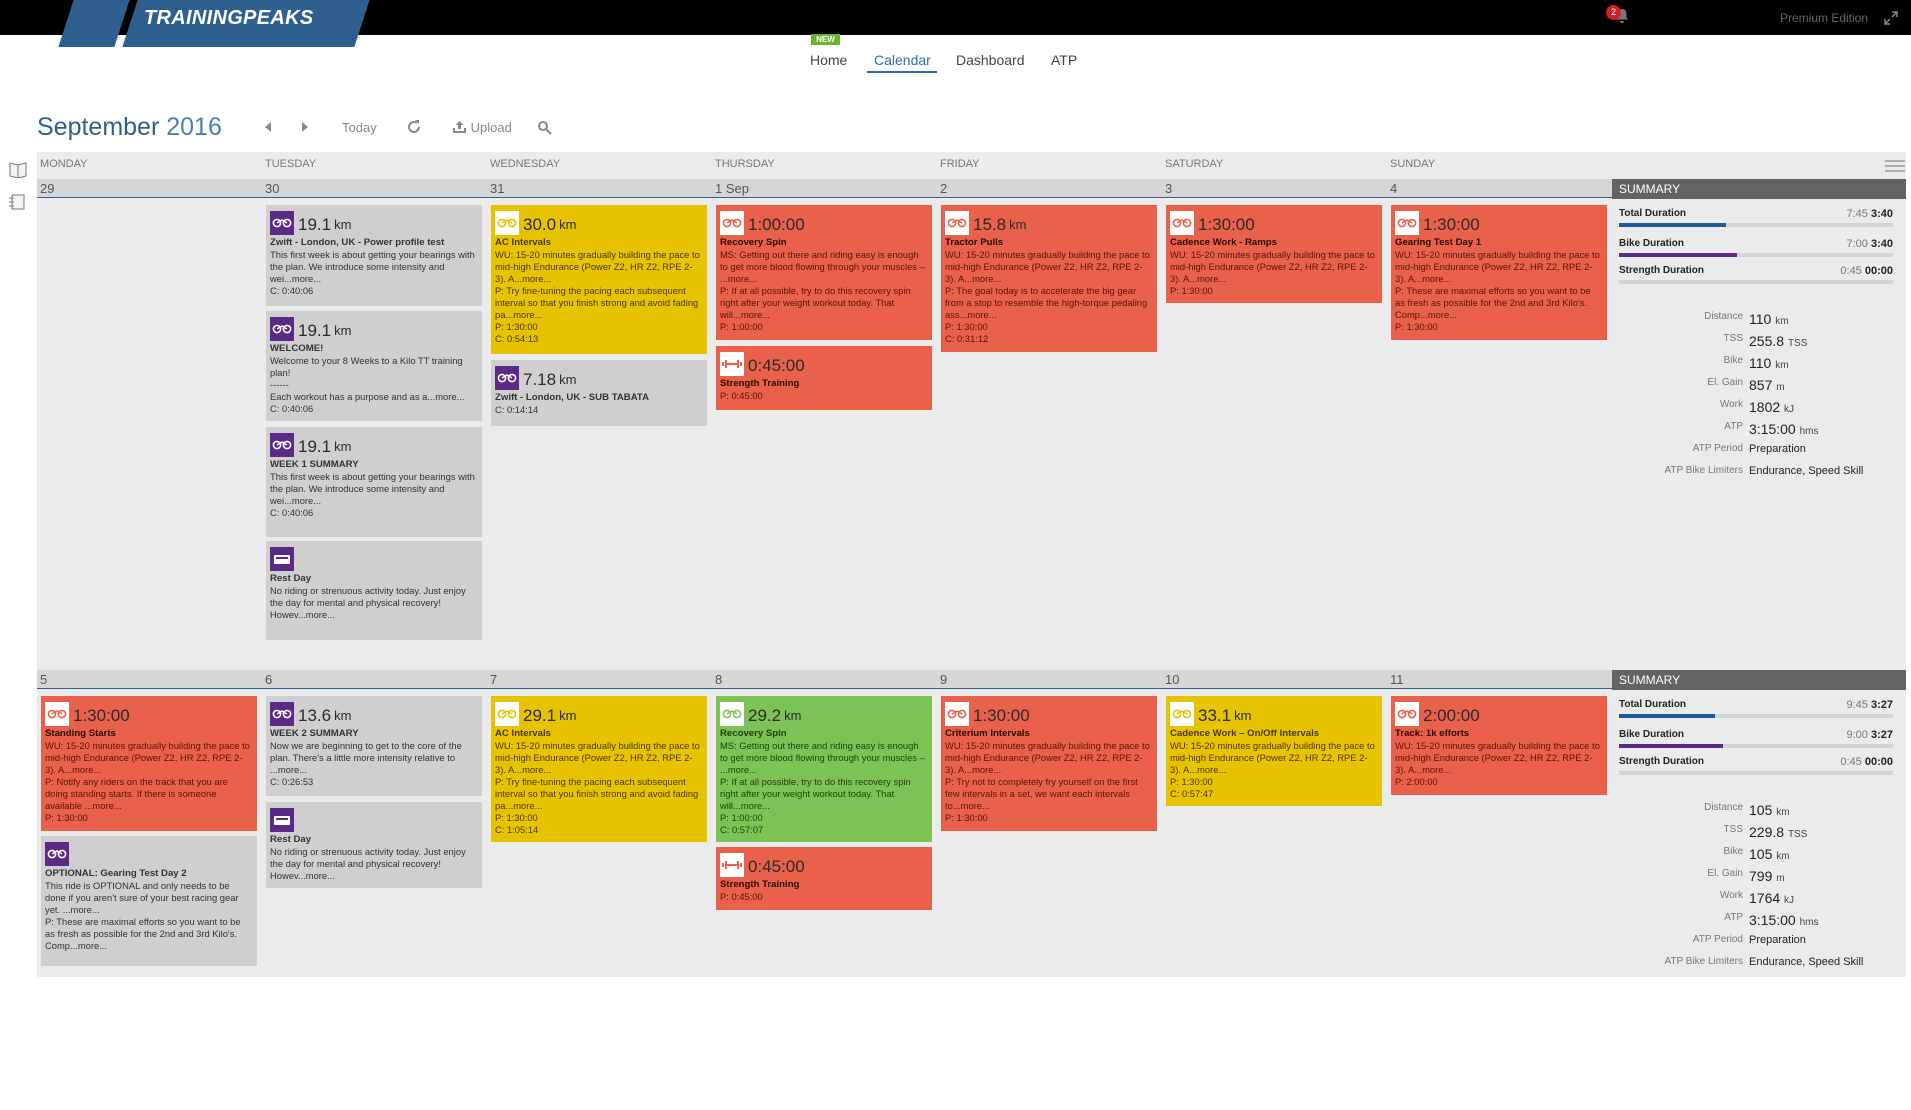 This screenshot has height=1110, width=1911. I want to click on upload-button: Upload, so click(482, 127).